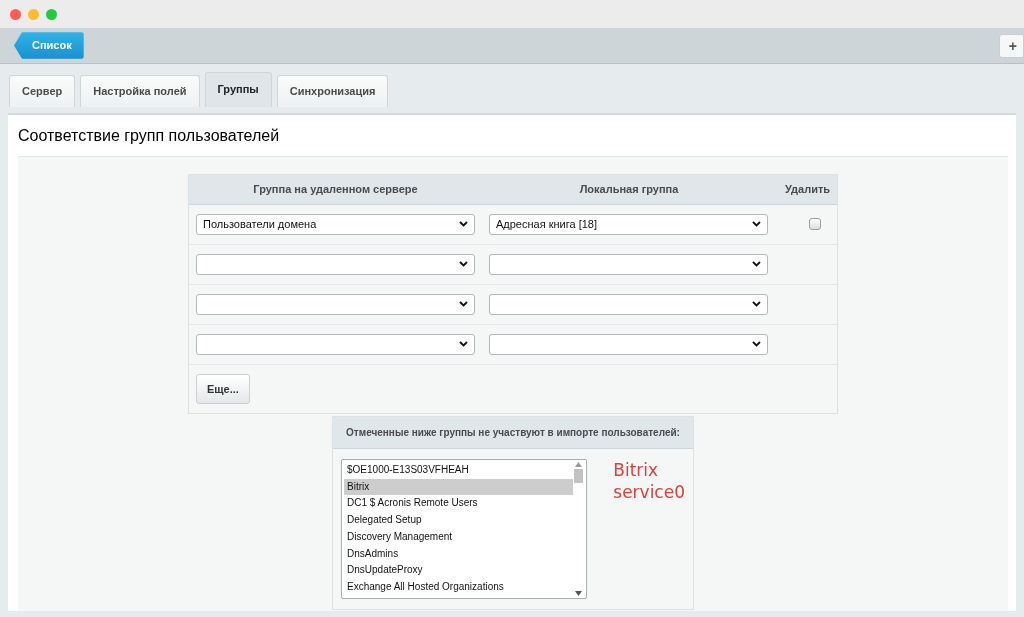  Describe the element at coordinates (51, 14) in the screenshot. I see `zoom-dot` at that location.